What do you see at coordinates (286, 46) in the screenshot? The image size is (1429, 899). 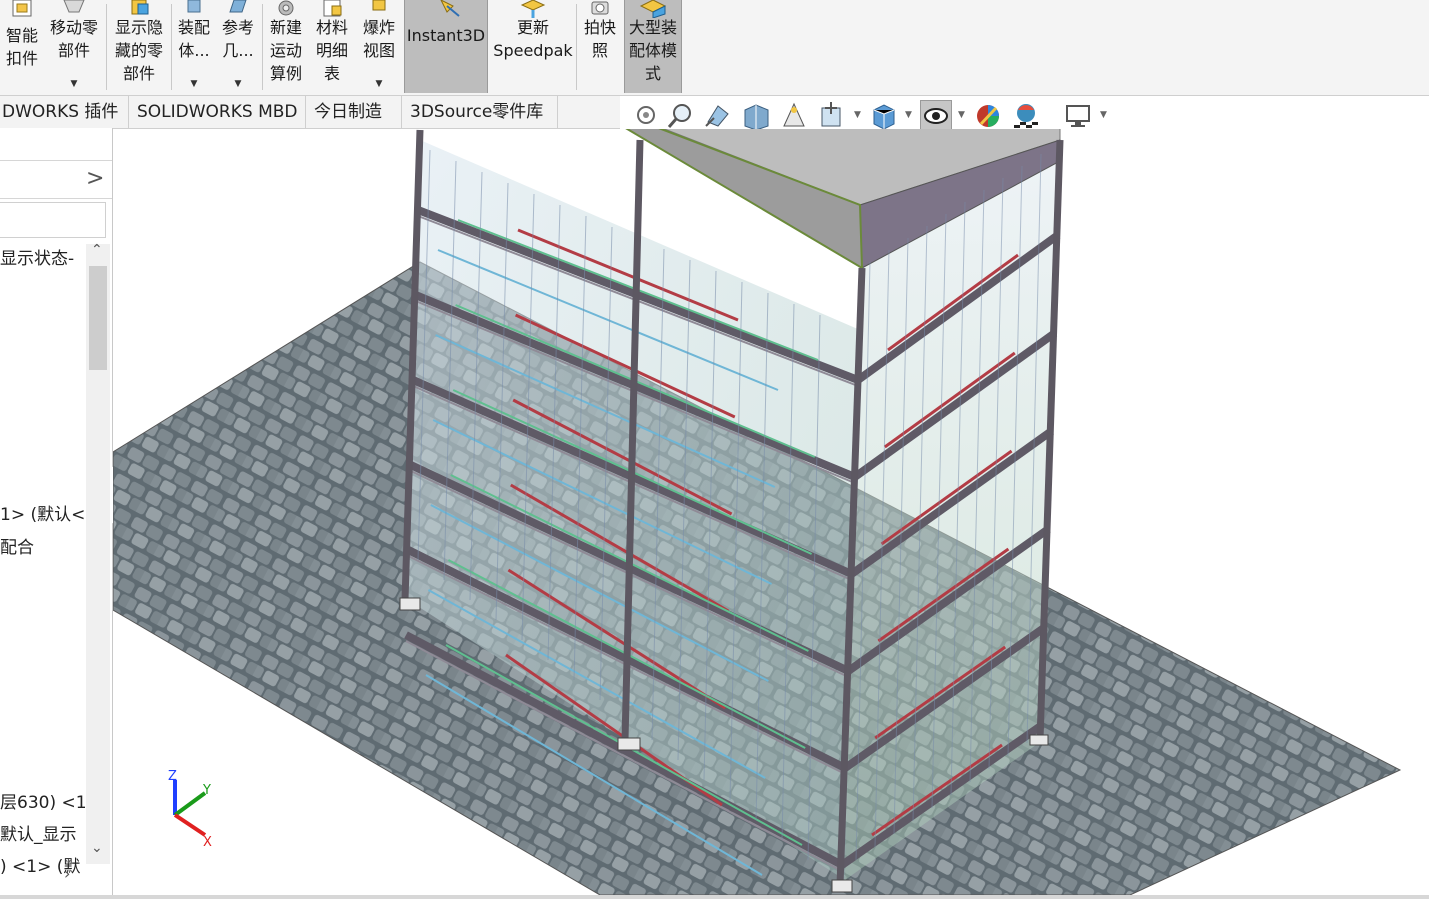 I see `new-motion-study-button: 新建 运动 算例` at bounding box center [286, 46].